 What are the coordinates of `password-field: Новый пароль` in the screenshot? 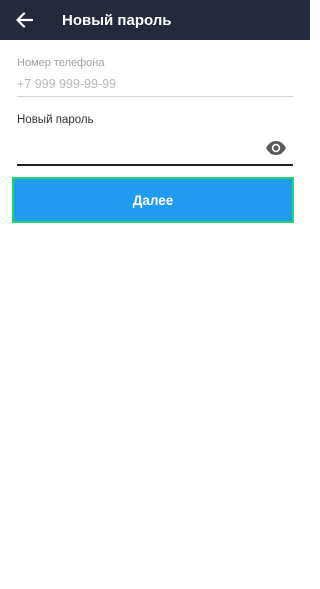 It's located at (155, 139).